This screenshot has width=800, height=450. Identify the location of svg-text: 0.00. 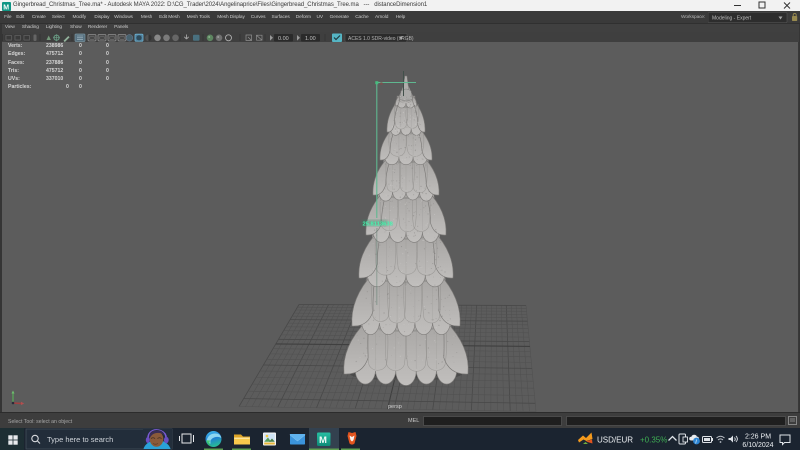
(283, 39).